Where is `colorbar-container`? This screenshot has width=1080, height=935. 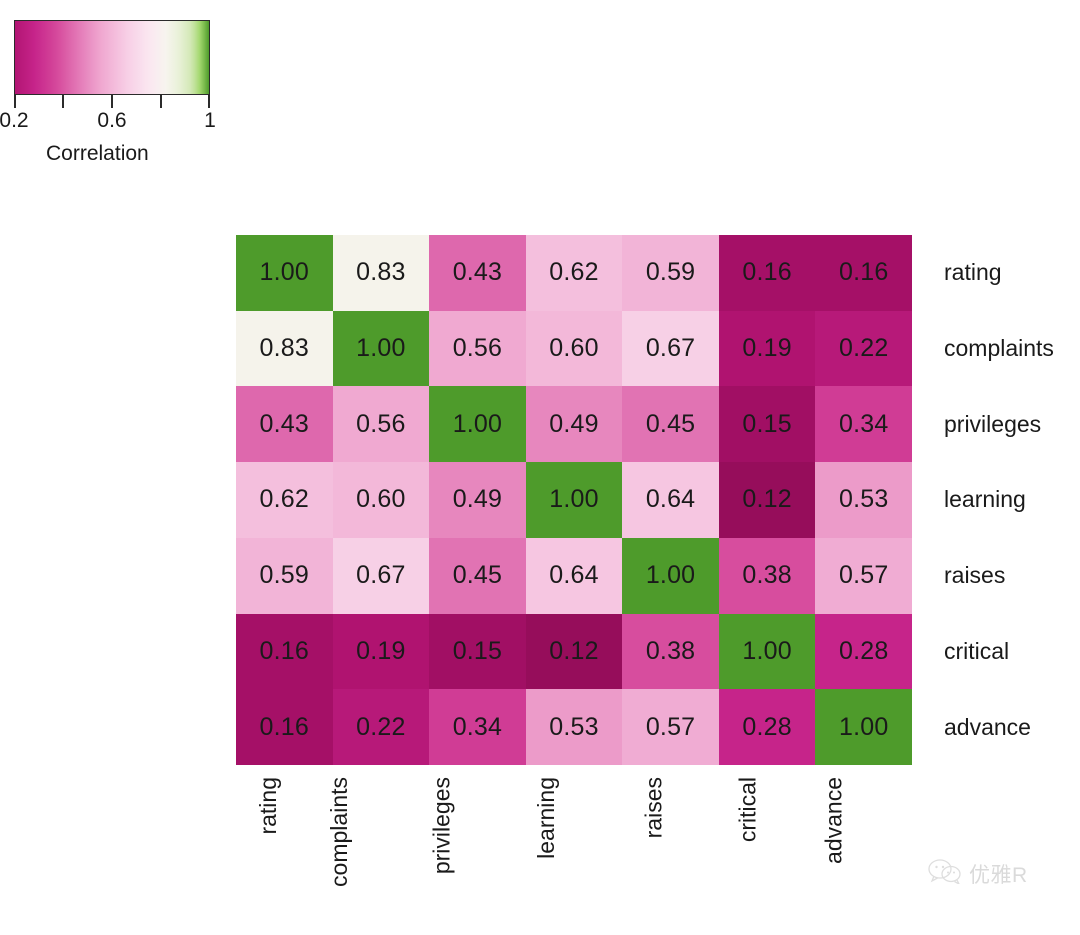
colorbar-container is located at coordinates (112, 57).